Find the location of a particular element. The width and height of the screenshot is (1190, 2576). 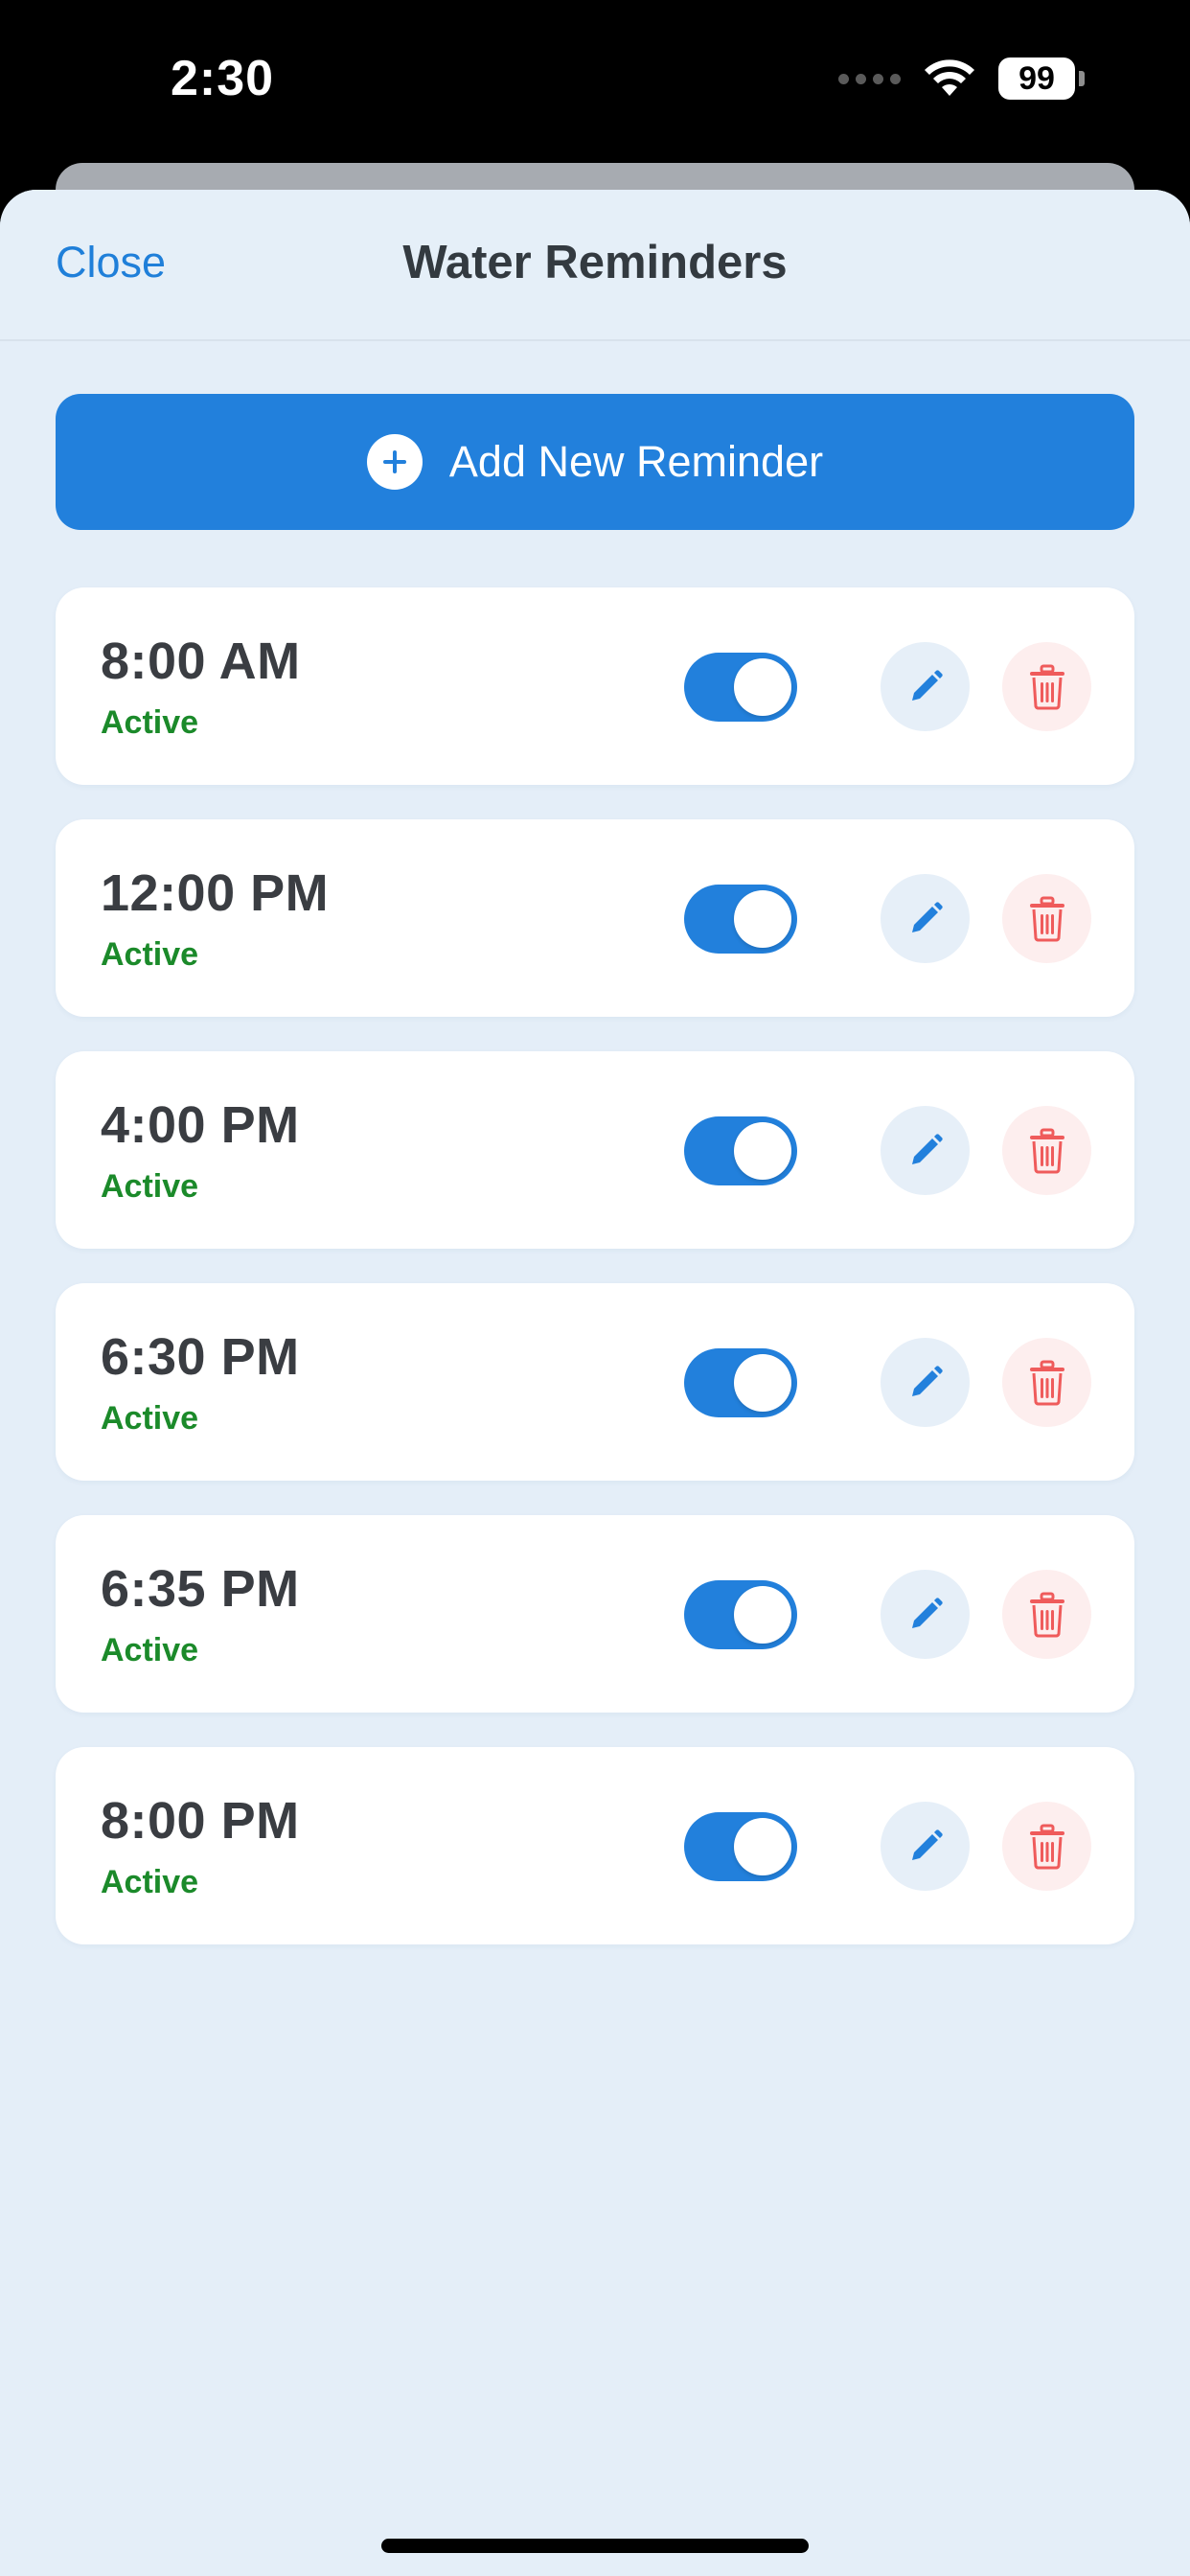

navigation-bar: Close Water Reminders is located at coordinates (595, 265).